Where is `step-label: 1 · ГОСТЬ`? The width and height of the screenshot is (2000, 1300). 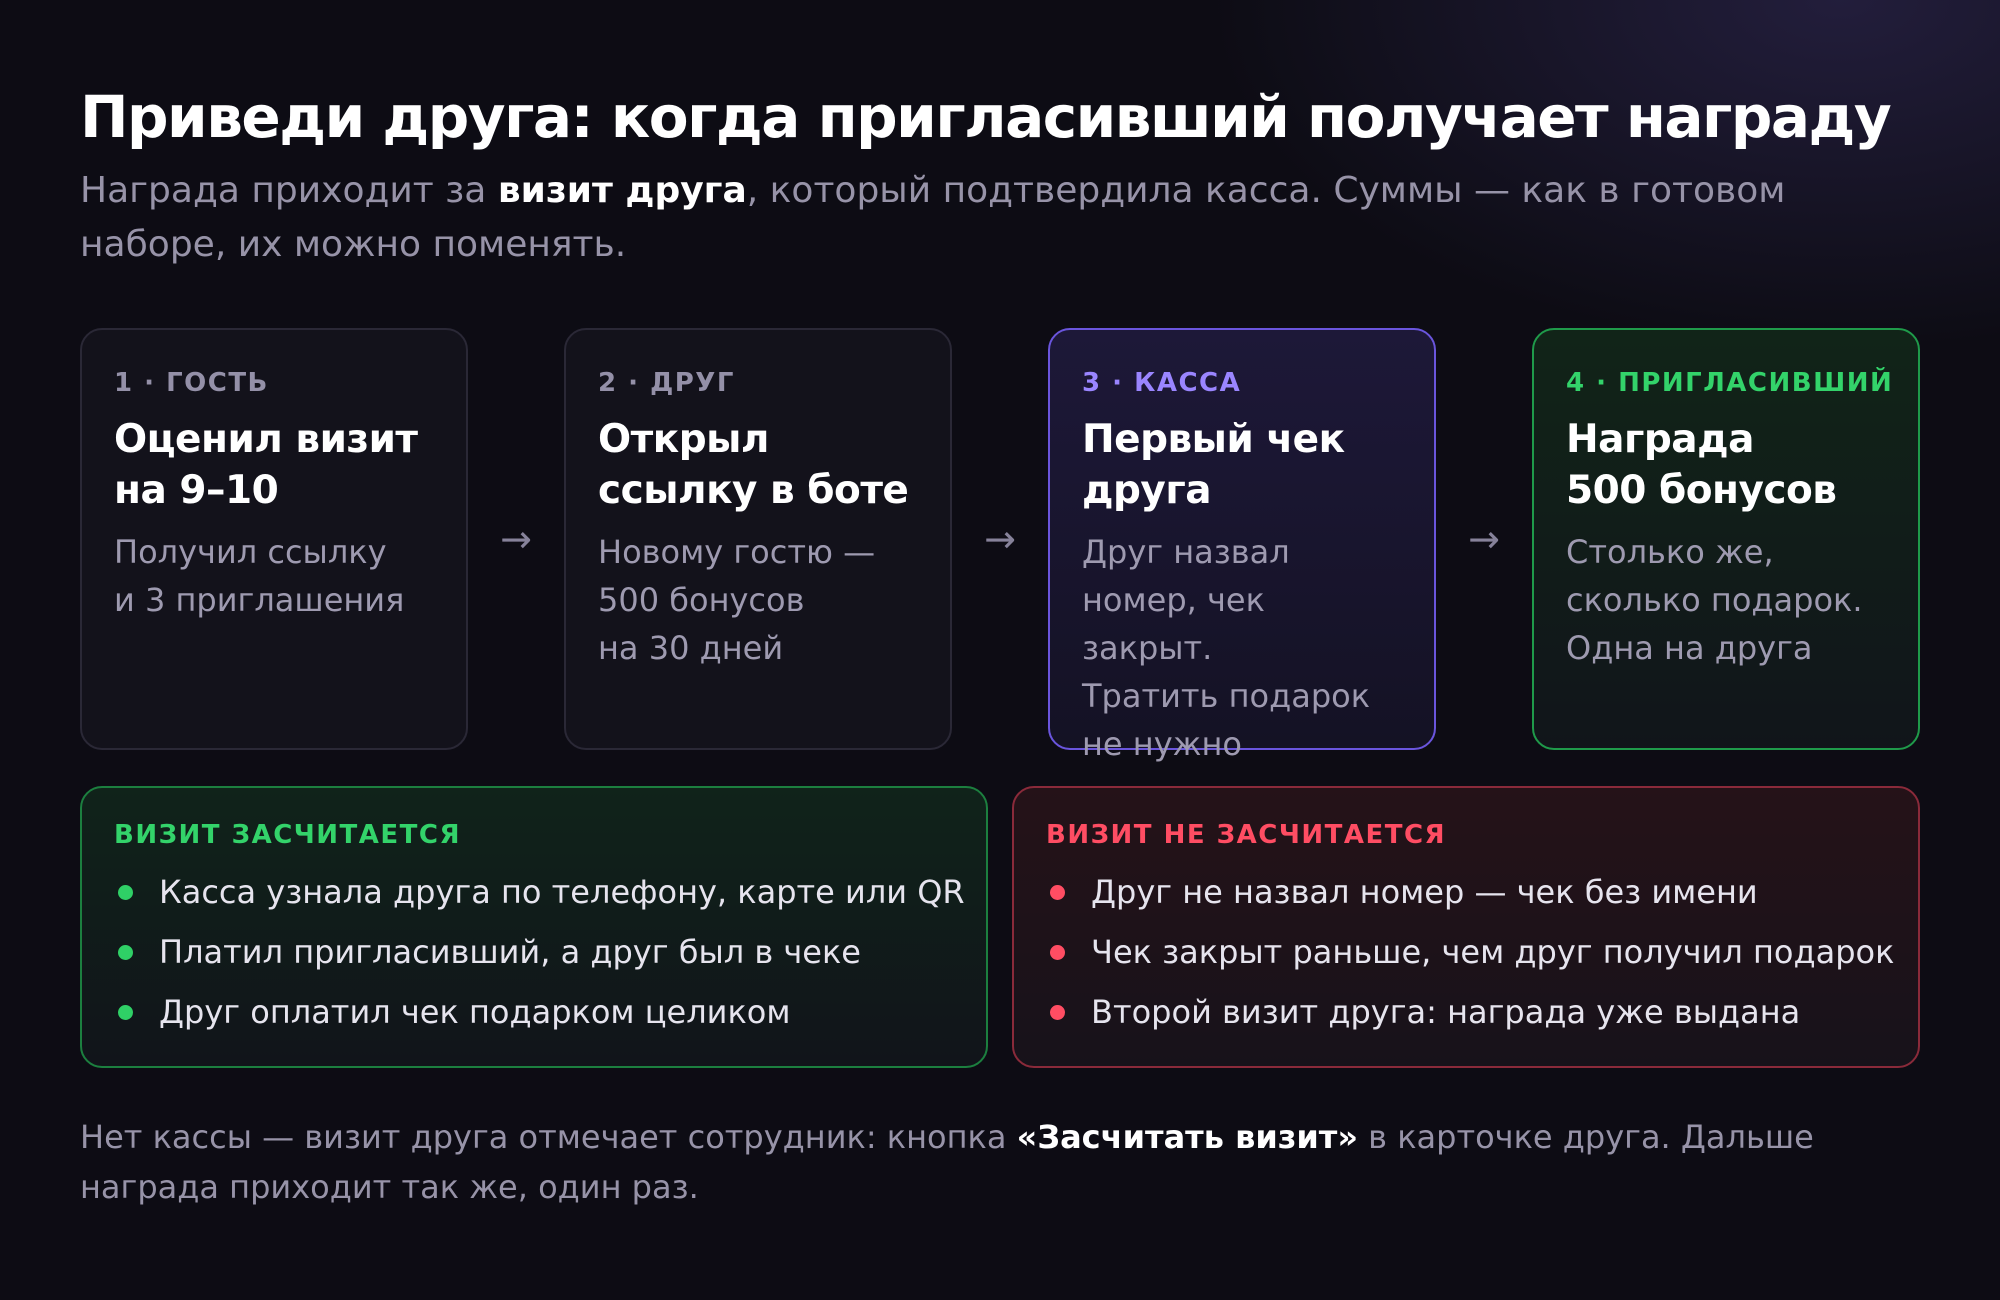
step-label: 1 · ГОСТЬ is located at coordinates (191, 383).